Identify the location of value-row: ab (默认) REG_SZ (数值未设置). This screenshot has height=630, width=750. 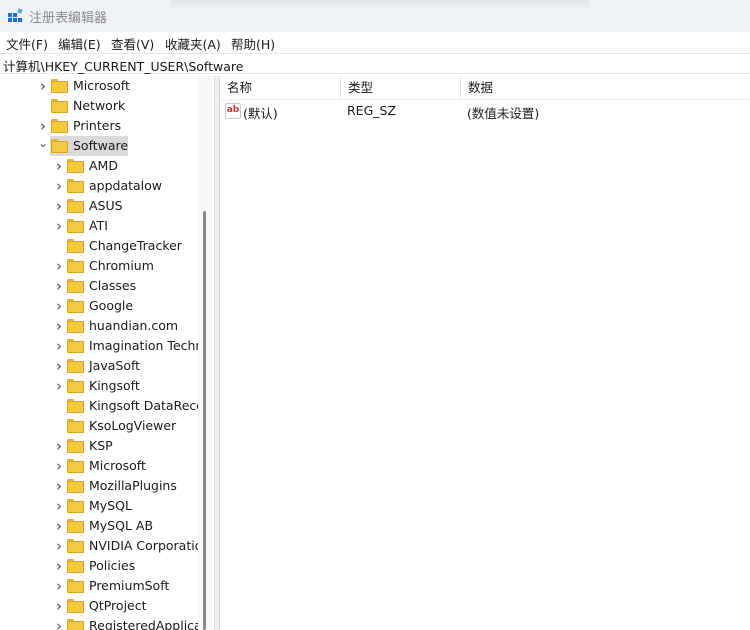
(485, 111).